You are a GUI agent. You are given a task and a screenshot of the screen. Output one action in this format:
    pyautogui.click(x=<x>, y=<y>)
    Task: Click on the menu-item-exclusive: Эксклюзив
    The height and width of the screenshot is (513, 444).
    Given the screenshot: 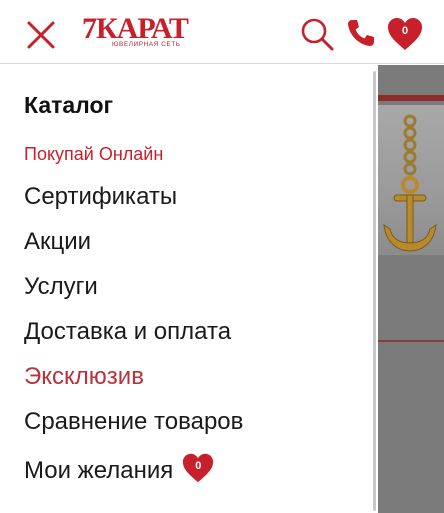 What is the action you would take?
    pyautogui.click(x=84, y=377)
    